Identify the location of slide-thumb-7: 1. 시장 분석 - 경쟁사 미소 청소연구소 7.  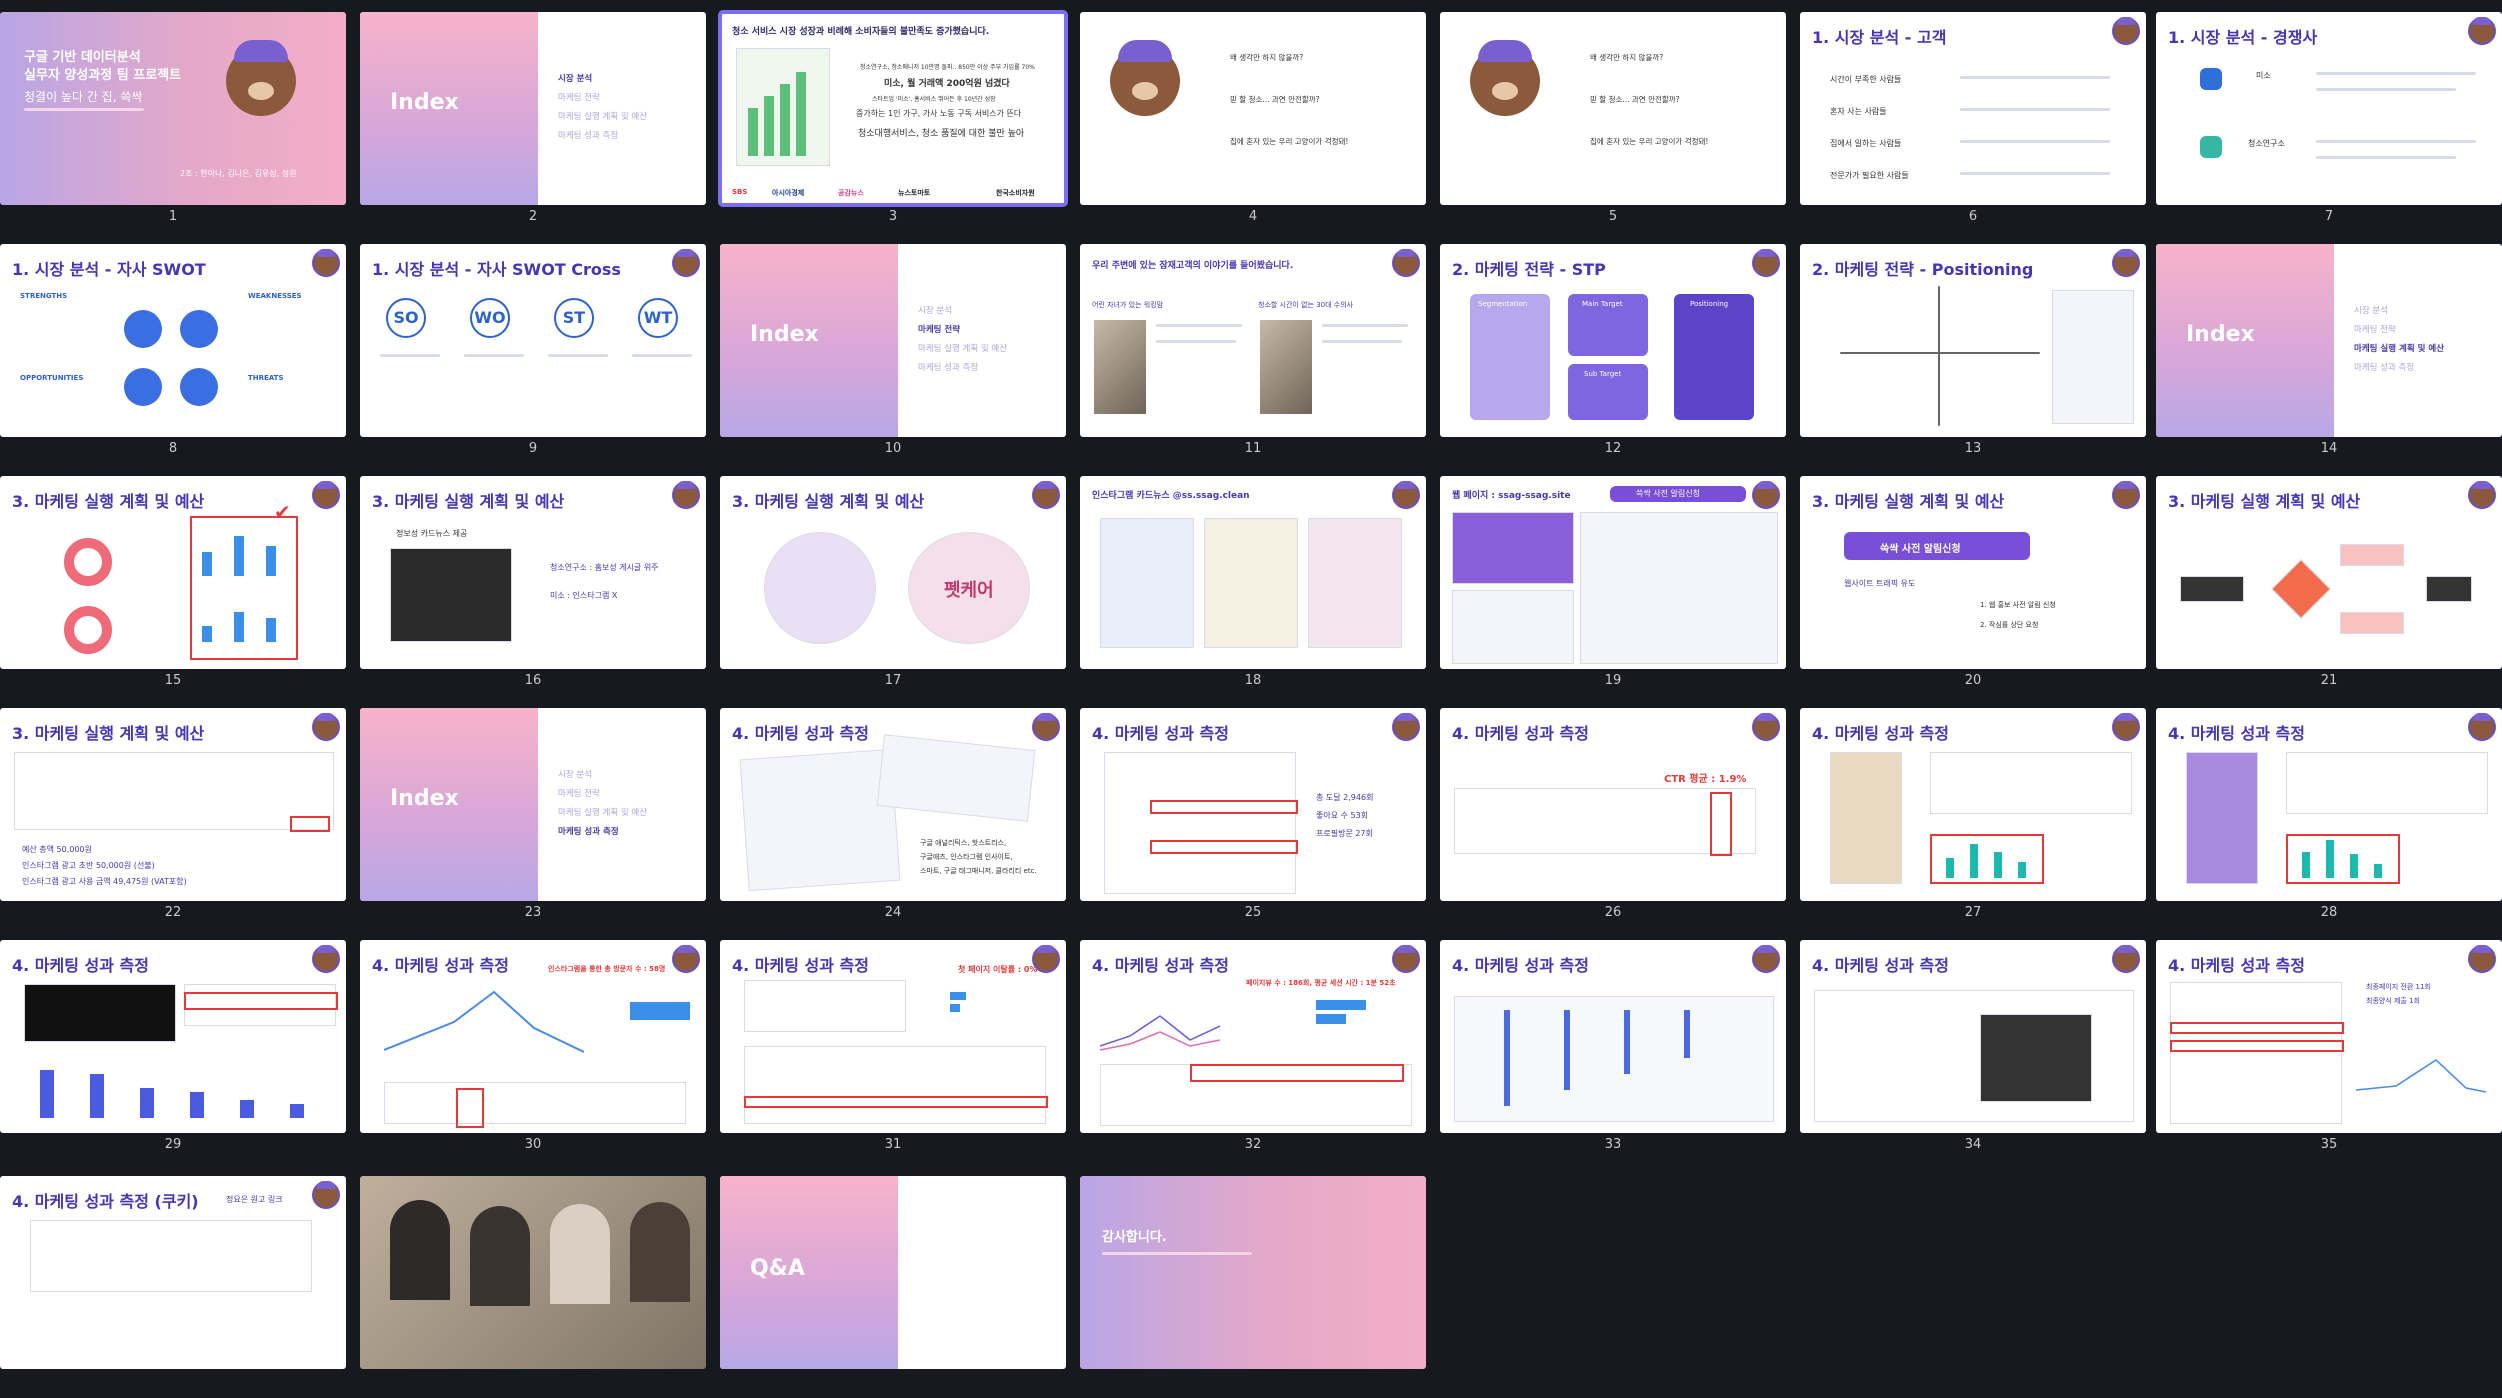
(2329, 123).